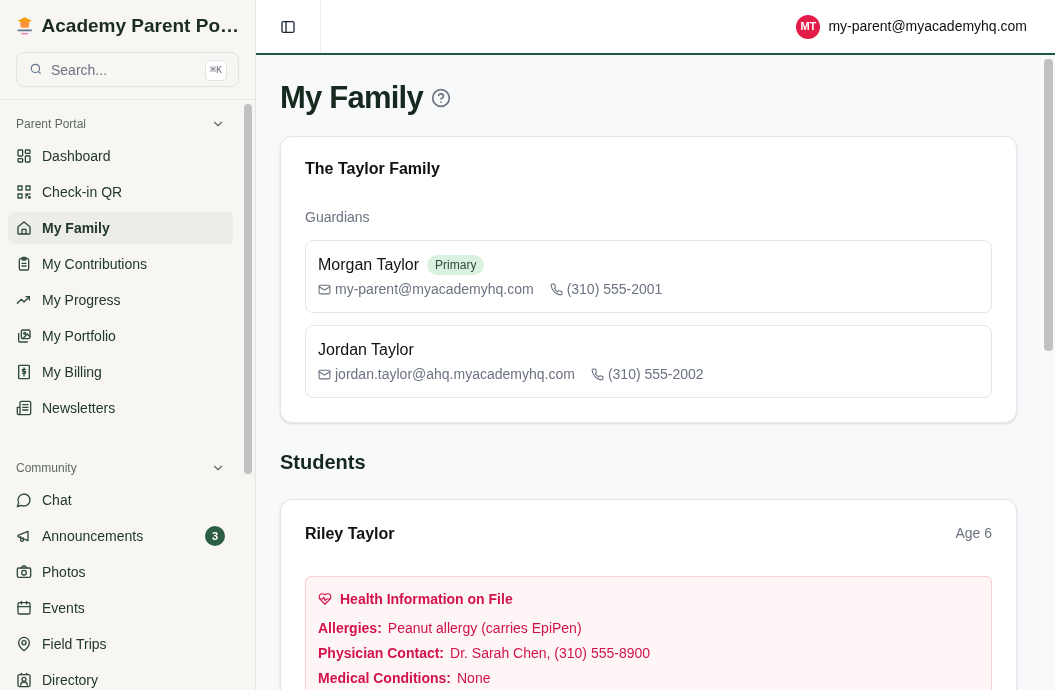 Image resolution: width=1055 pixels, height=690 pixels. What do you see at coordinates (51, 124) in the screenshot?
I see `section-label: Parent Portal` at bounding box center [51, 124].